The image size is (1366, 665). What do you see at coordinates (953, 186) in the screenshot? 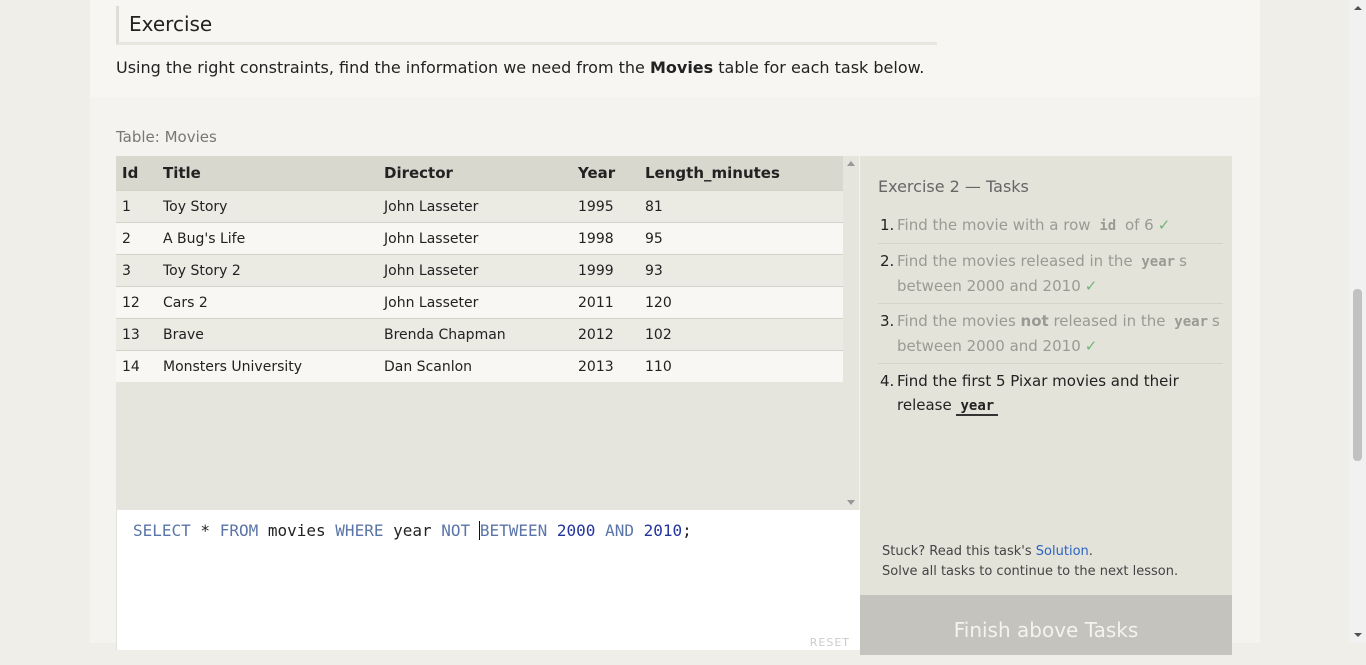
I see `tasks-title: Exercise 2 — Tasks` at bounding box center [953, 186].